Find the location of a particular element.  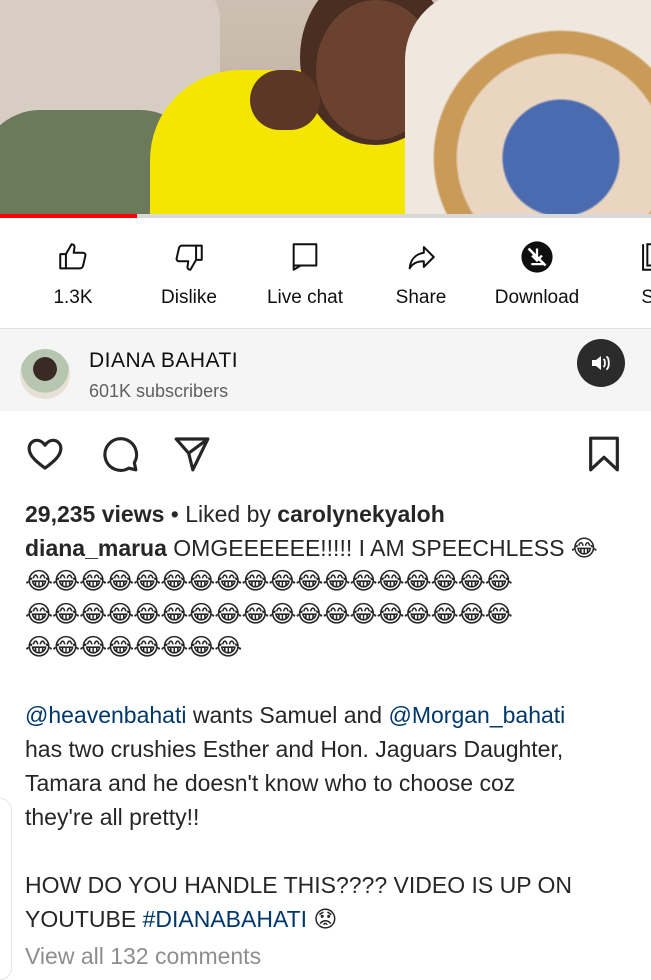

post-action-bar is located at coordinates (325, 454).